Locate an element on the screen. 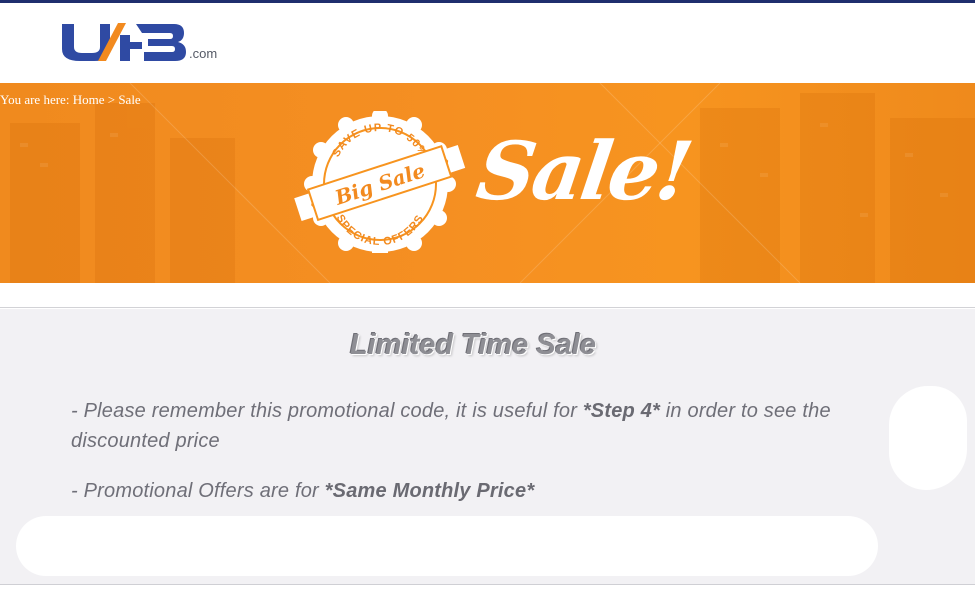  logo-domain-suffix: .com is located at coordinates (203, 53).